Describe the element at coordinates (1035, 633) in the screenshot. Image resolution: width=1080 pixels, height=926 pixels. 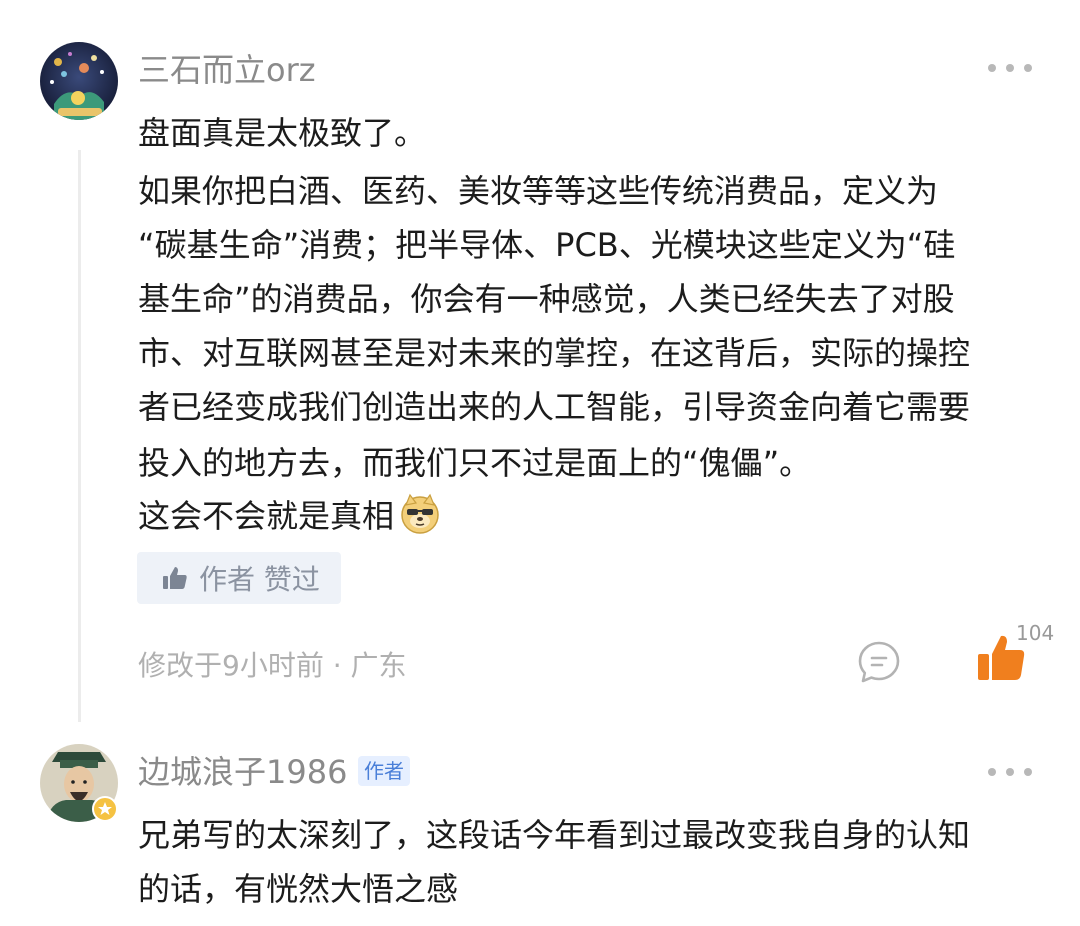
I see `like-count: 104` at that location.